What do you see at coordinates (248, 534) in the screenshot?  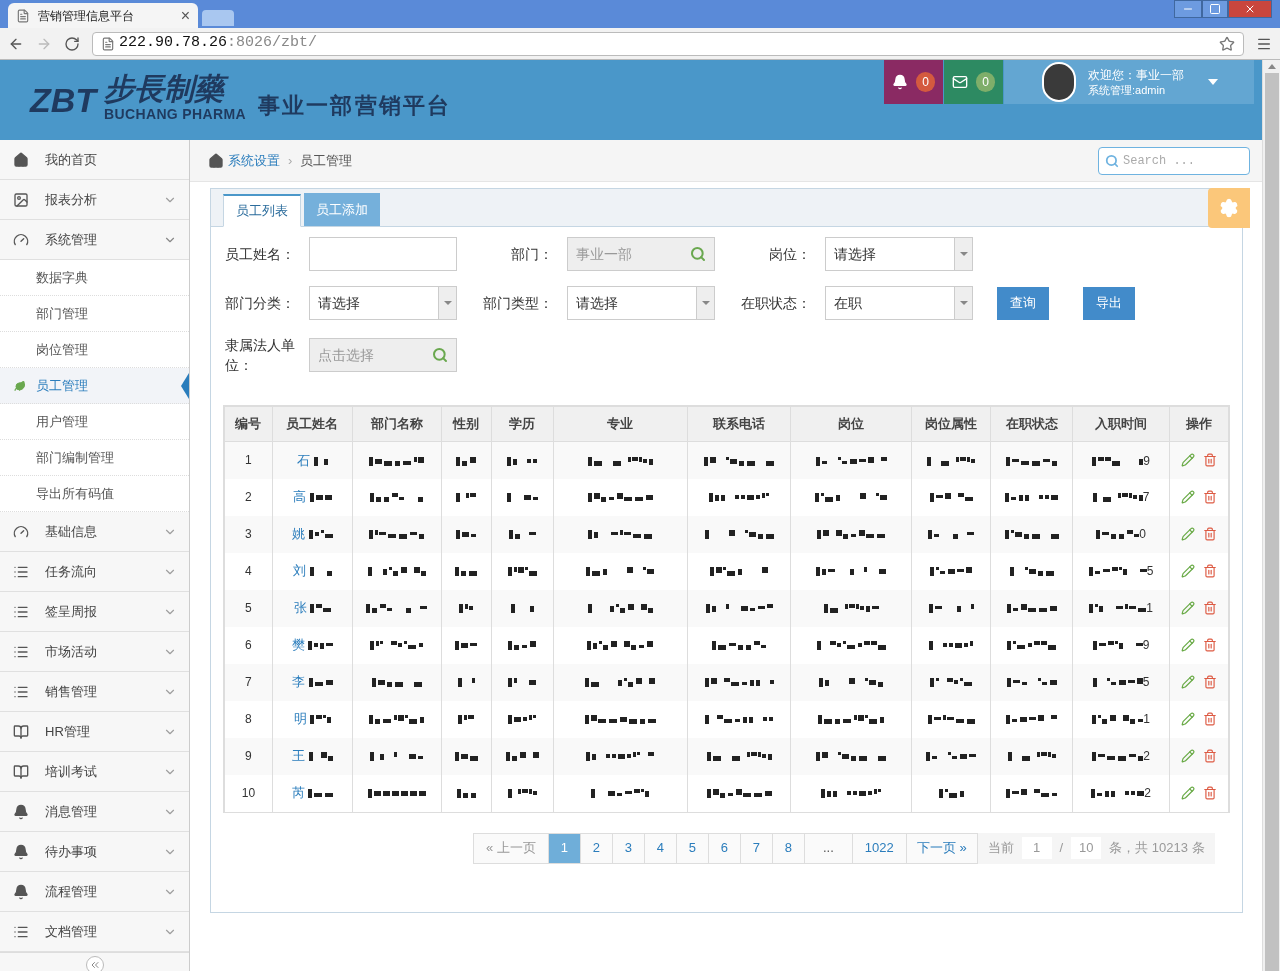 I see `table-cell: 3` at bounding box center [248, 534].